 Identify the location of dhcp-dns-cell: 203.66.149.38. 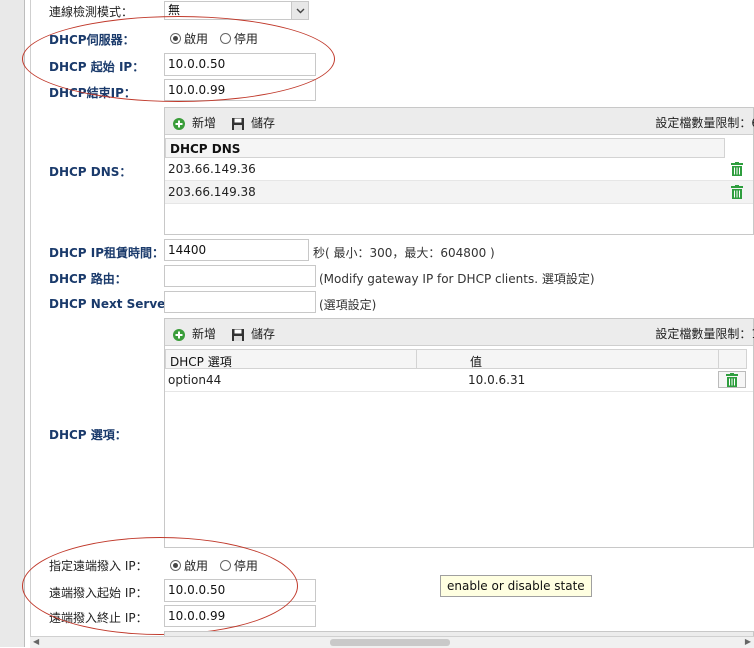
(212, 192).